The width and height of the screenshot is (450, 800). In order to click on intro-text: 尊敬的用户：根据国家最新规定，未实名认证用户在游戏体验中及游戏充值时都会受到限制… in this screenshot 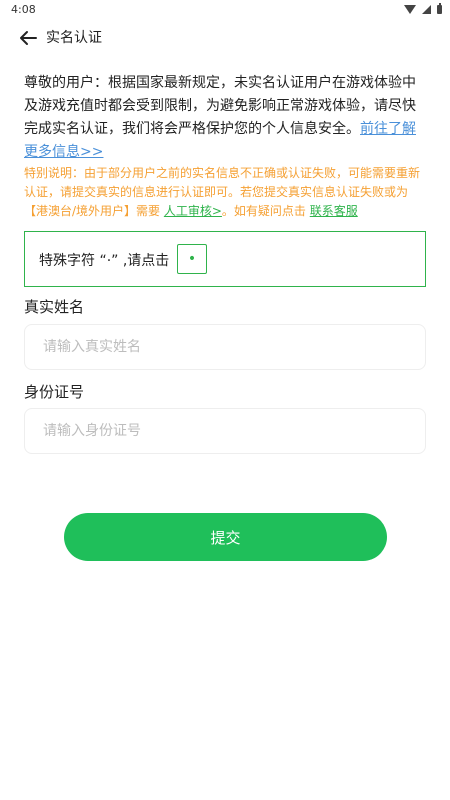, I will do `click(220, 106)`.